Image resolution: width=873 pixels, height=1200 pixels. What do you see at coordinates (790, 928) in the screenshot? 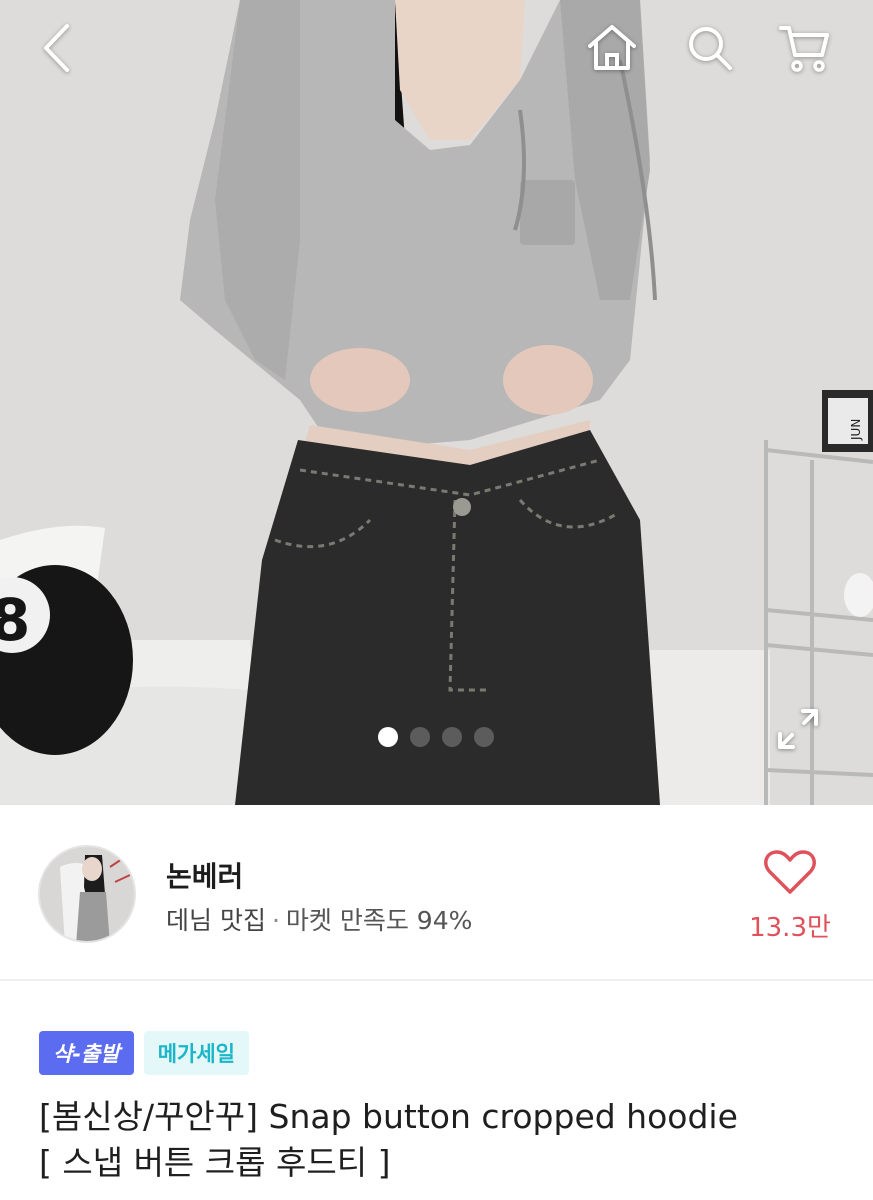
I see `like-count: 13.3만` at bounding box center [790, 928].